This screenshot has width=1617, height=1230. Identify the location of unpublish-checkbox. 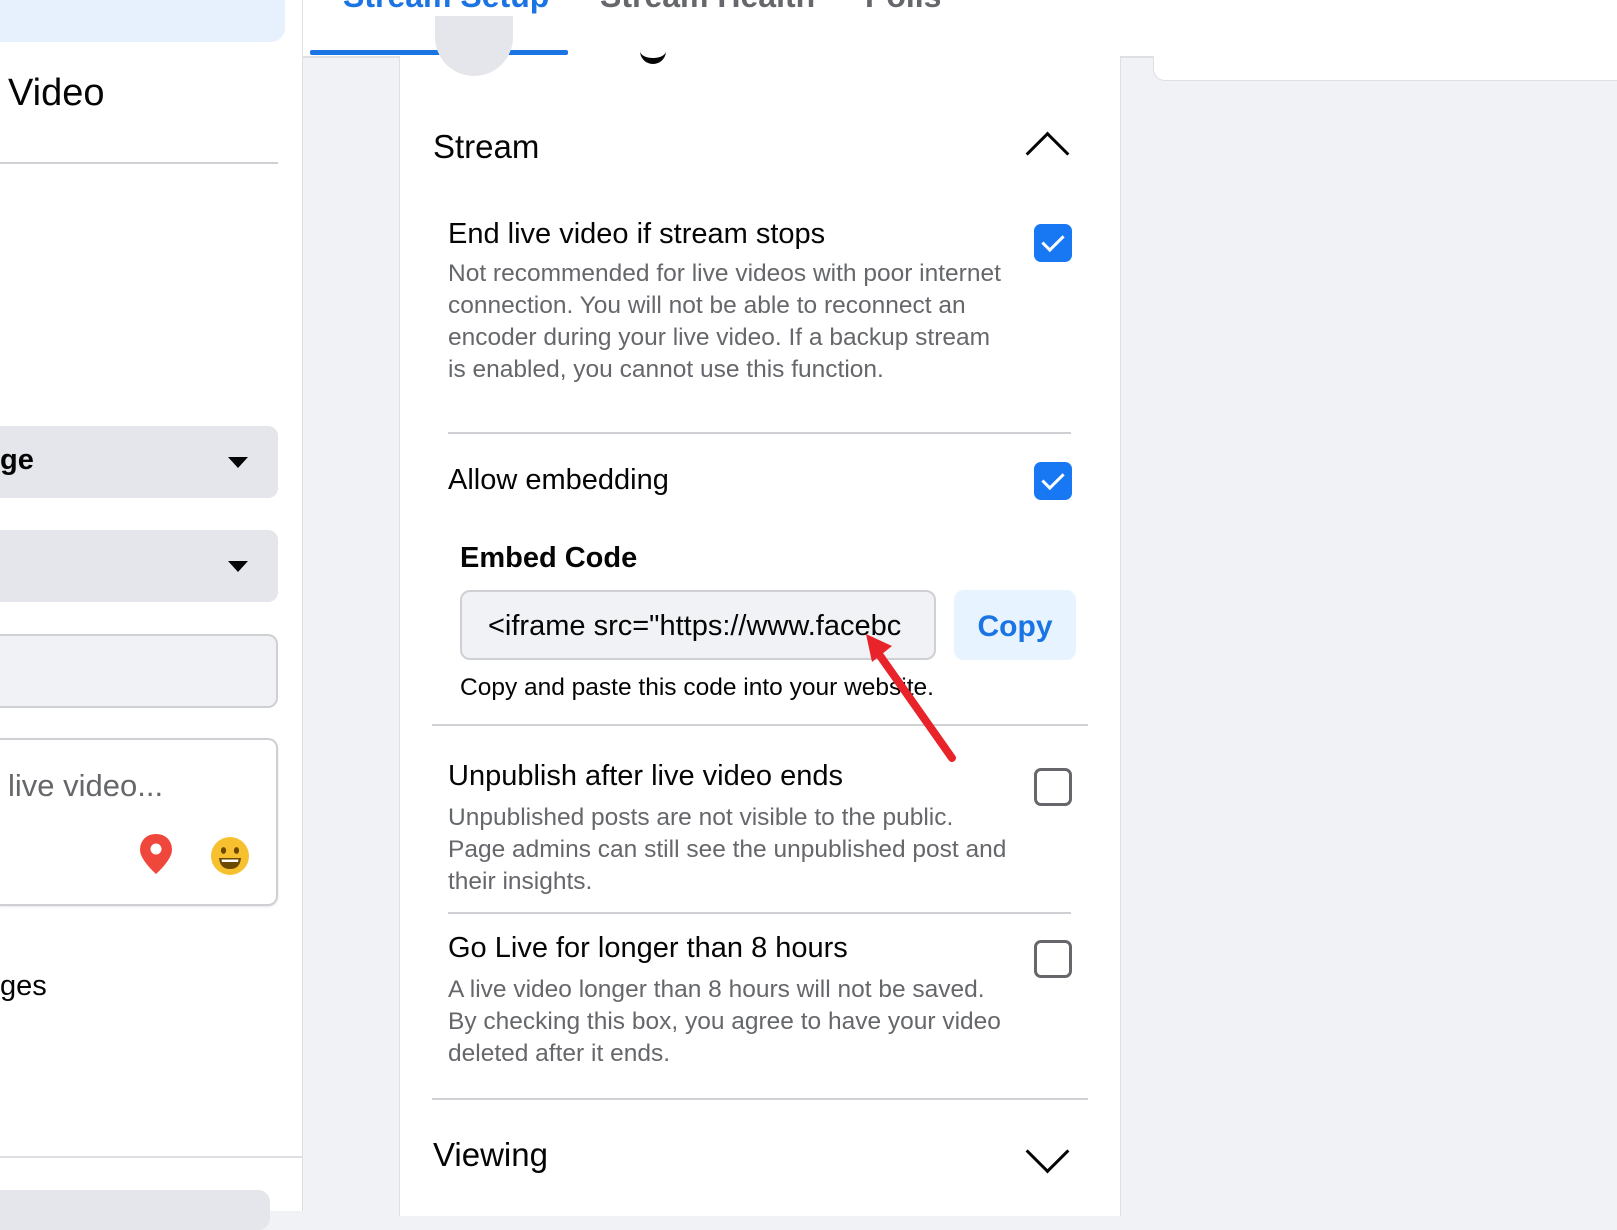
(1053, 787).